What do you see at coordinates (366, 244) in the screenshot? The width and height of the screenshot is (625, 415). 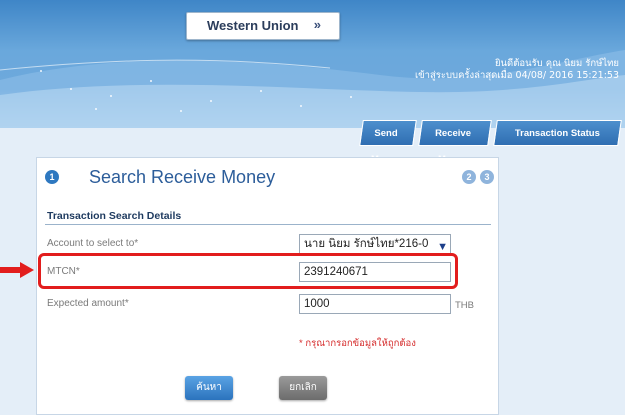 I see `account-select-value: นาย นิยม รักษ์ไทย*216-0` at bounding box center [366, 244].